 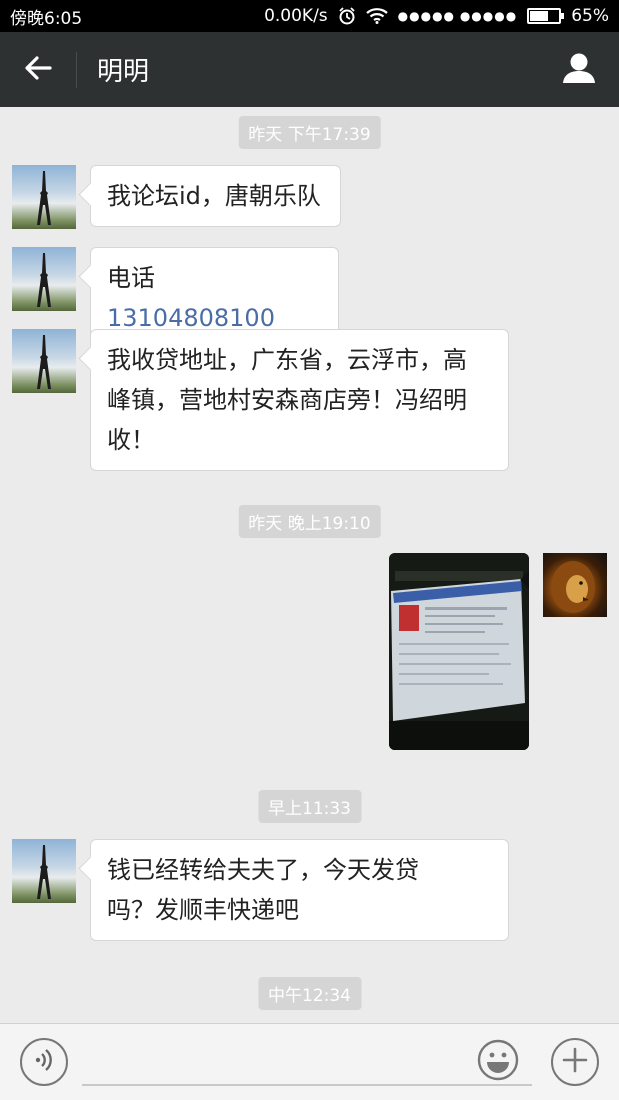 What do you see at coordinates (347, 16) in the screenshot?
I see `alarm-icon` at bounding box center [347, 16].